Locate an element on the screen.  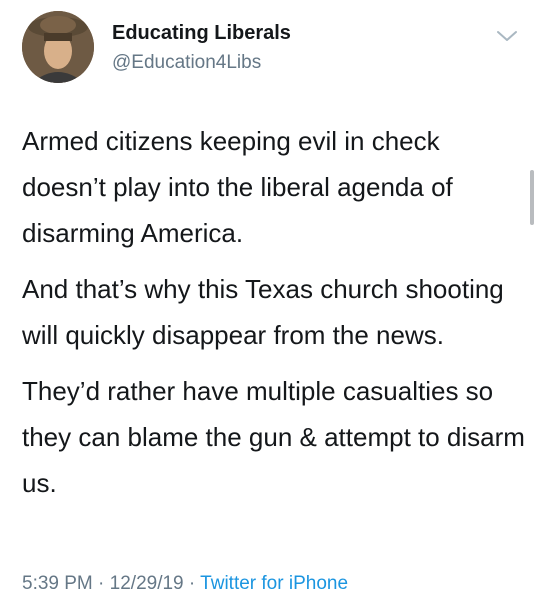
tweet-source-link: Twitter for iPhone is located at coordinates (274, 583).